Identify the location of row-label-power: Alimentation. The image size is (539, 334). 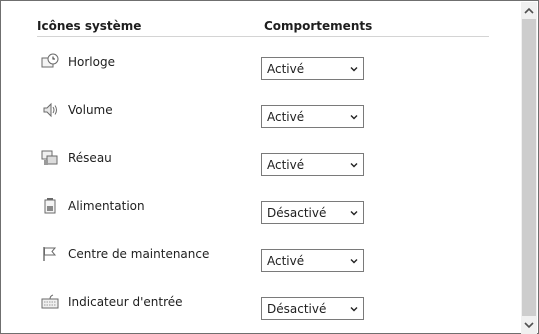
(106, 206).